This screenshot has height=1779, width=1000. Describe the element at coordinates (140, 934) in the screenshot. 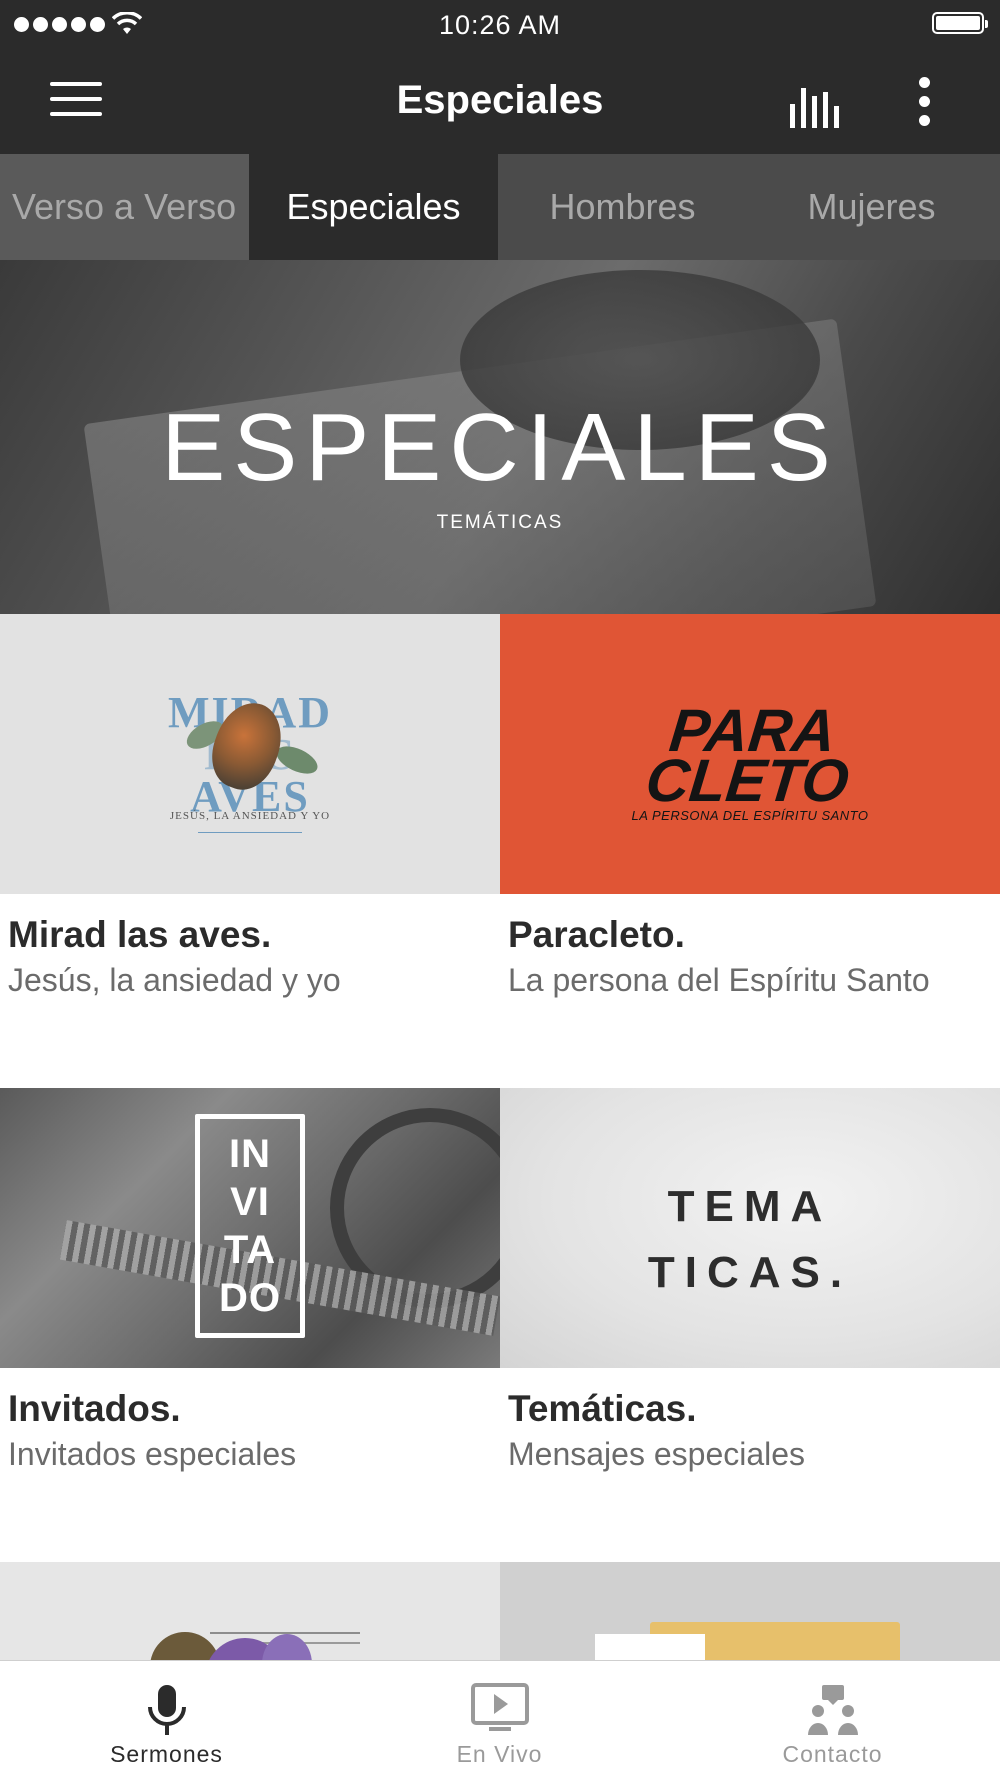

I see `card-title: Mirad las aves.` at that location.